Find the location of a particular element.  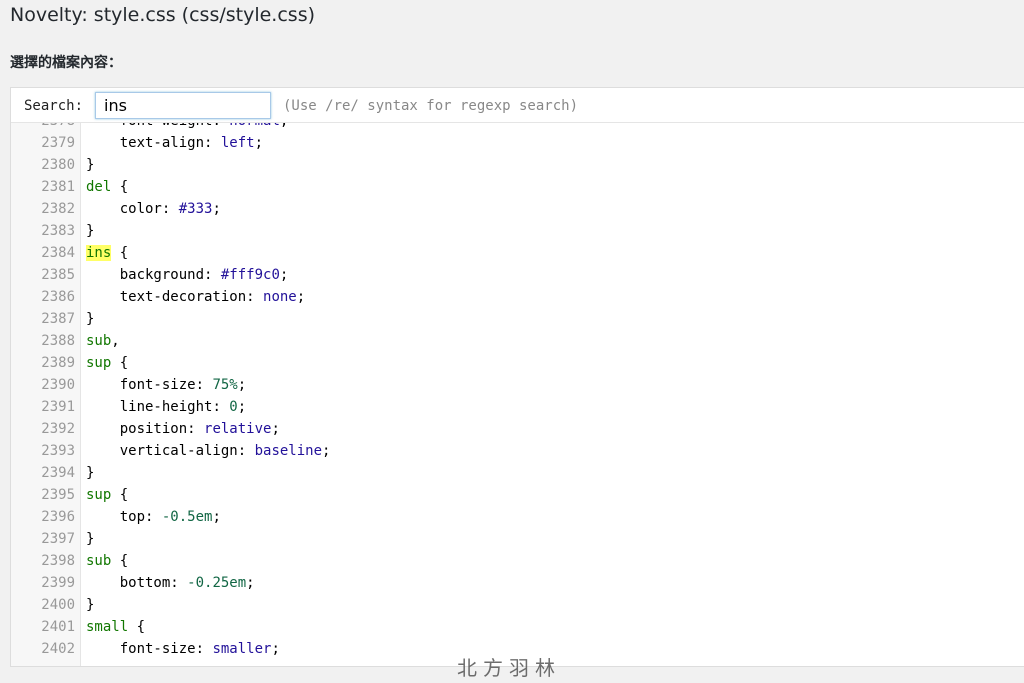

code-token: font-size is located at coordinates (157, 649).